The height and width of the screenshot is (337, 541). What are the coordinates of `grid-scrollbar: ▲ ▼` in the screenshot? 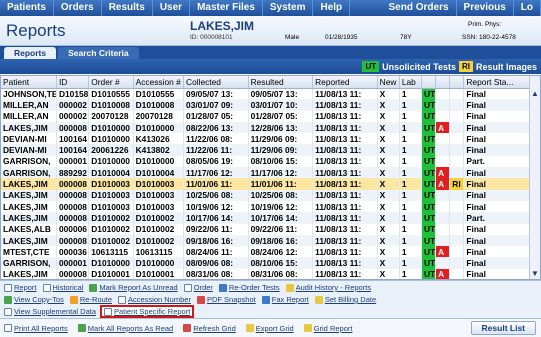 It's located at (534, 177).